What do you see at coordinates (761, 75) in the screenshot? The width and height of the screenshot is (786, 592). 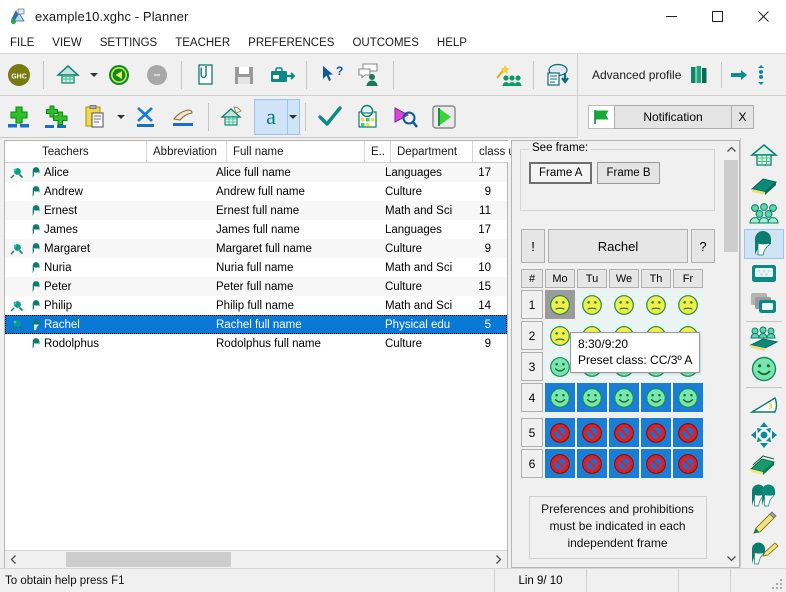 I see `profile-stepper-icon` at bounding box center [761, 75].